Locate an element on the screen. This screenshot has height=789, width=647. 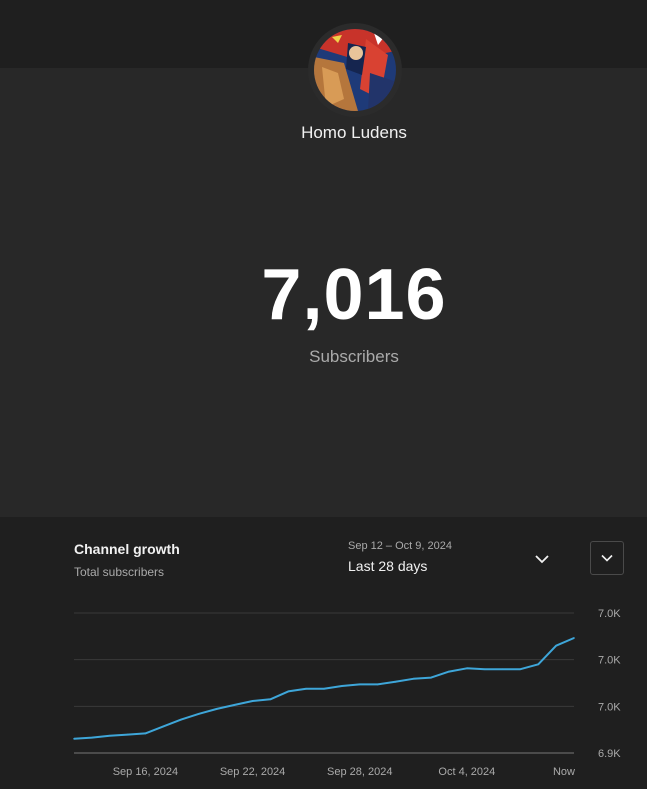
subscriber-label: Subscribers is located at coordinates (354, 356).